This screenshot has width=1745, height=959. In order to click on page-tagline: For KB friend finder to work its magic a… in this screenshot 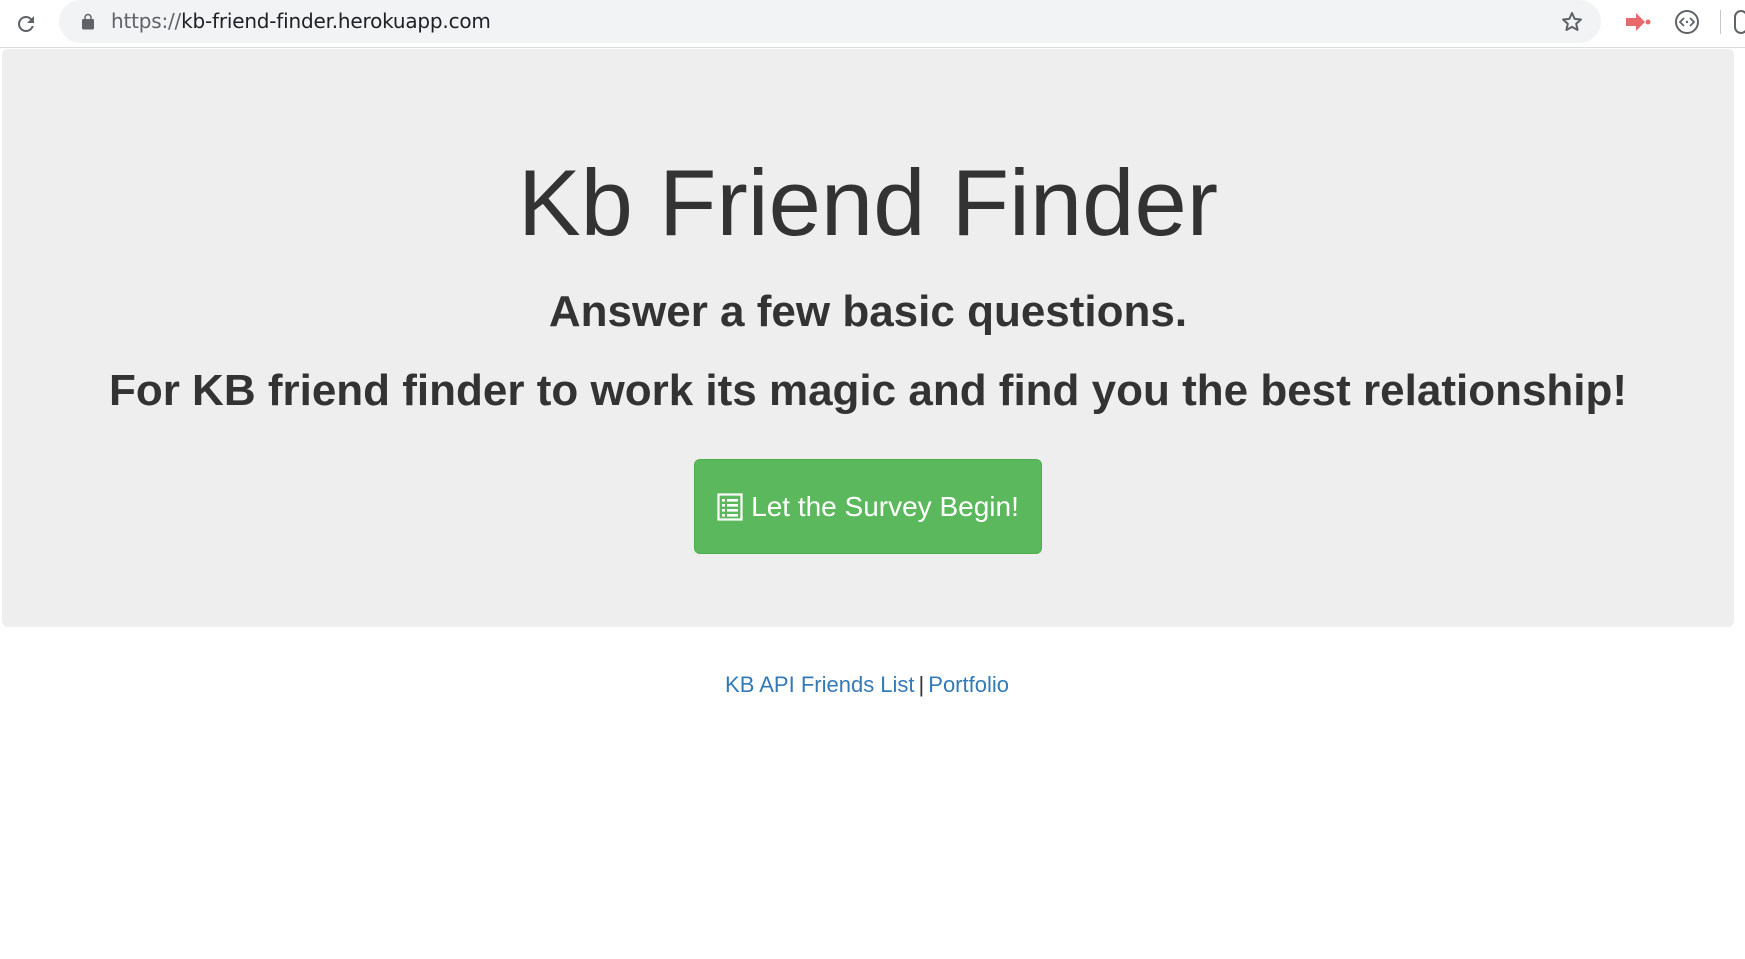, I will do `click(868, 390)`.